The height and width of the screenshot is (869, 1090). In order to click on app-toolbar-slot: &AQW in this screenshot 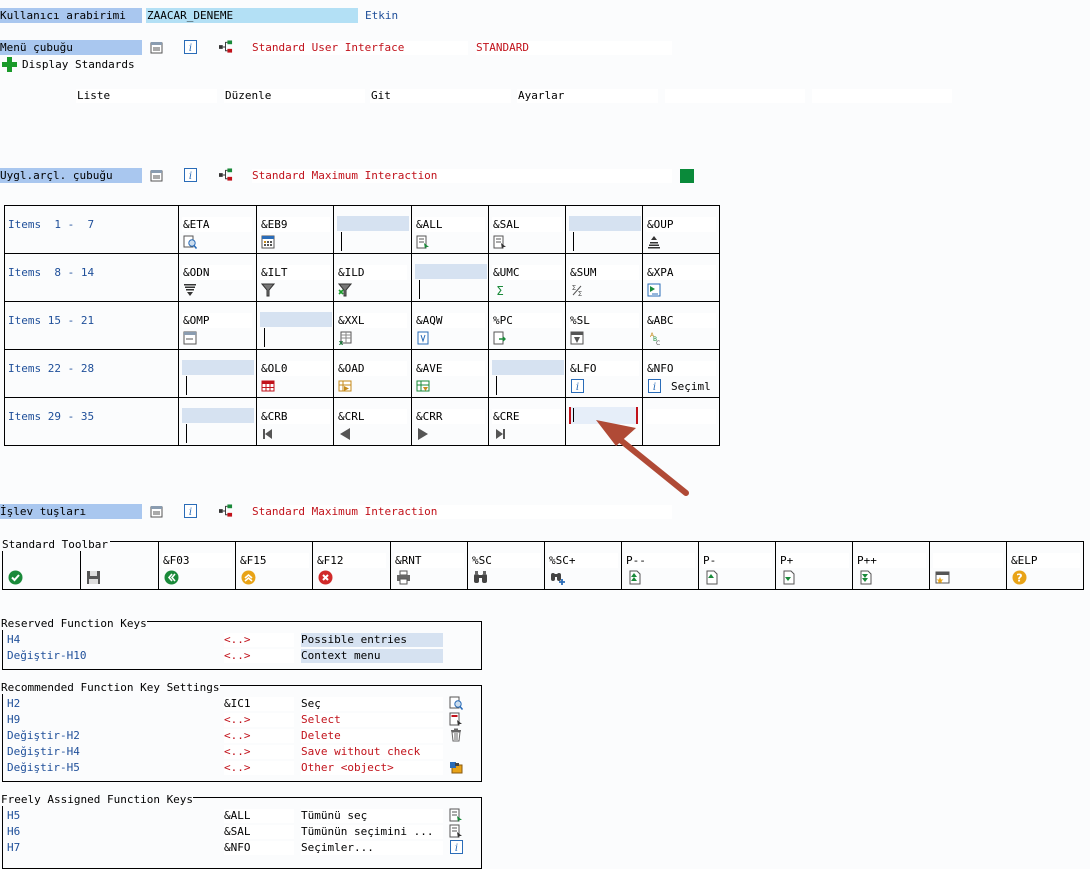, I will do `click(450, 325)`.